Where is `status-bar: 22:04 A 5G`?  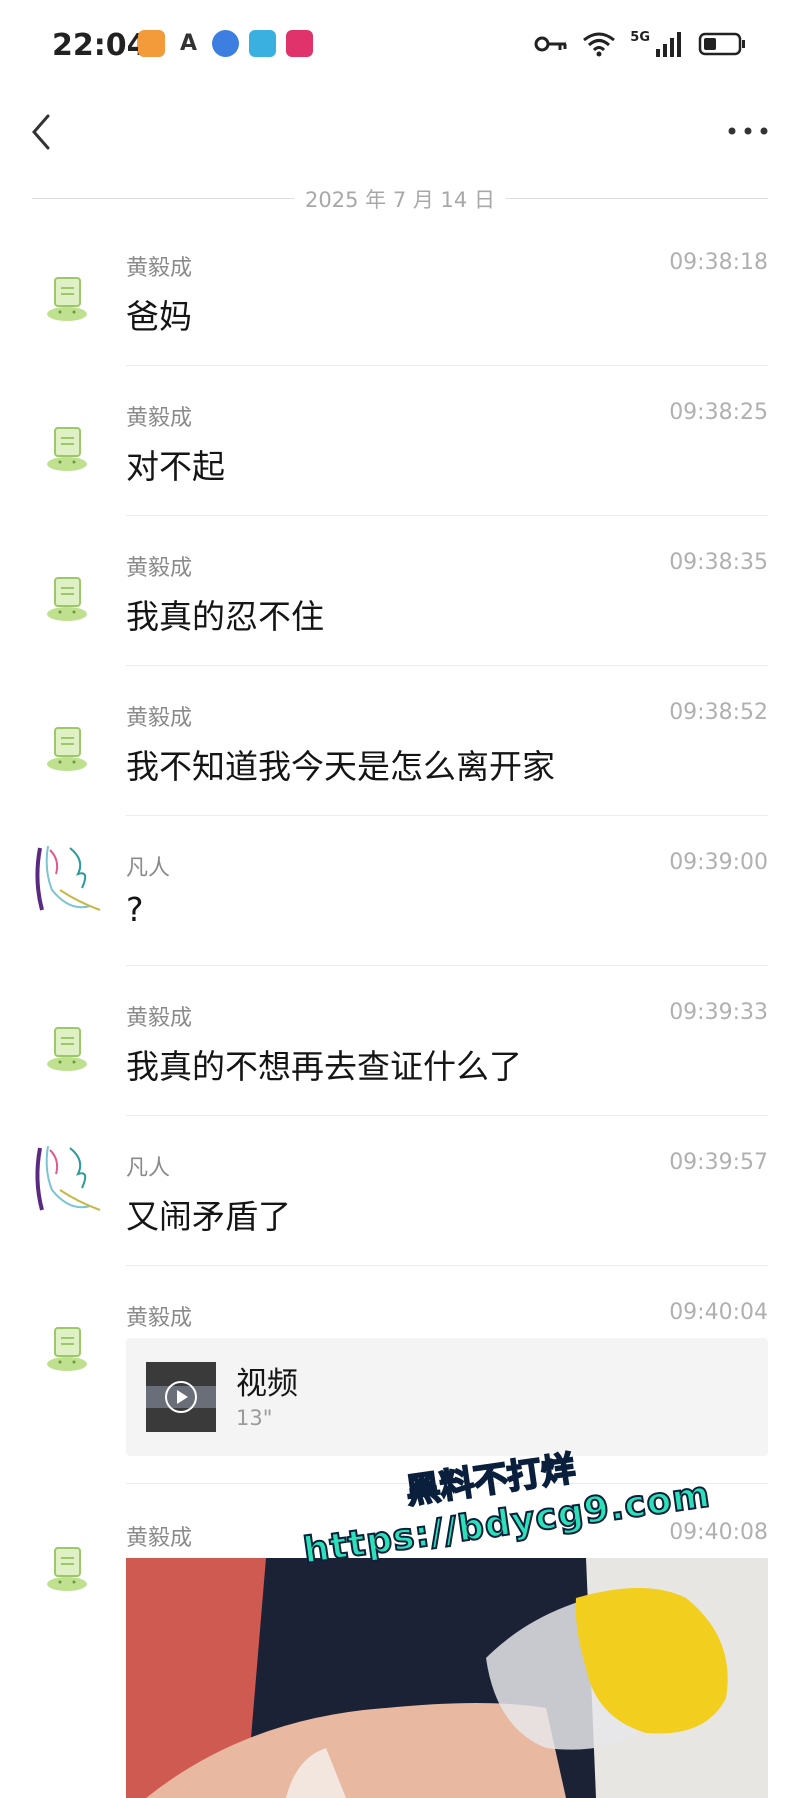 status-bar: 22:04 A 5G is located at coordinates (400, 46).